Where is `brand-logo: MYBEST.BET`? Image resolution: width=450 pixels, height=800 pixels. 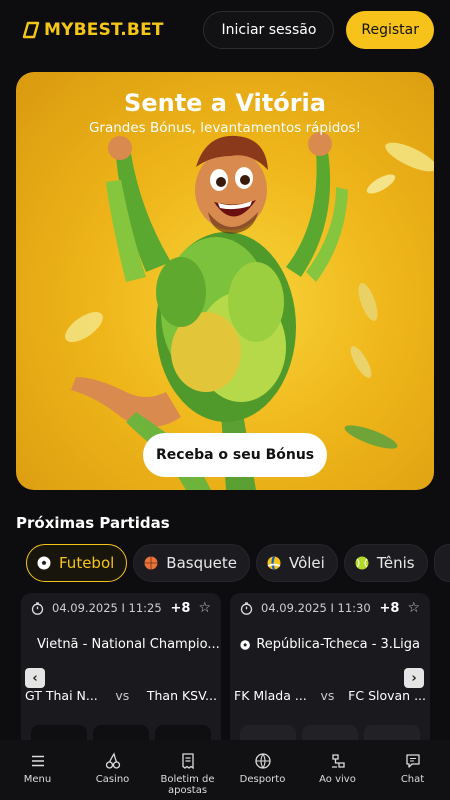
brand-logo: MYBEST.BET is located at coordinates (93, 30).